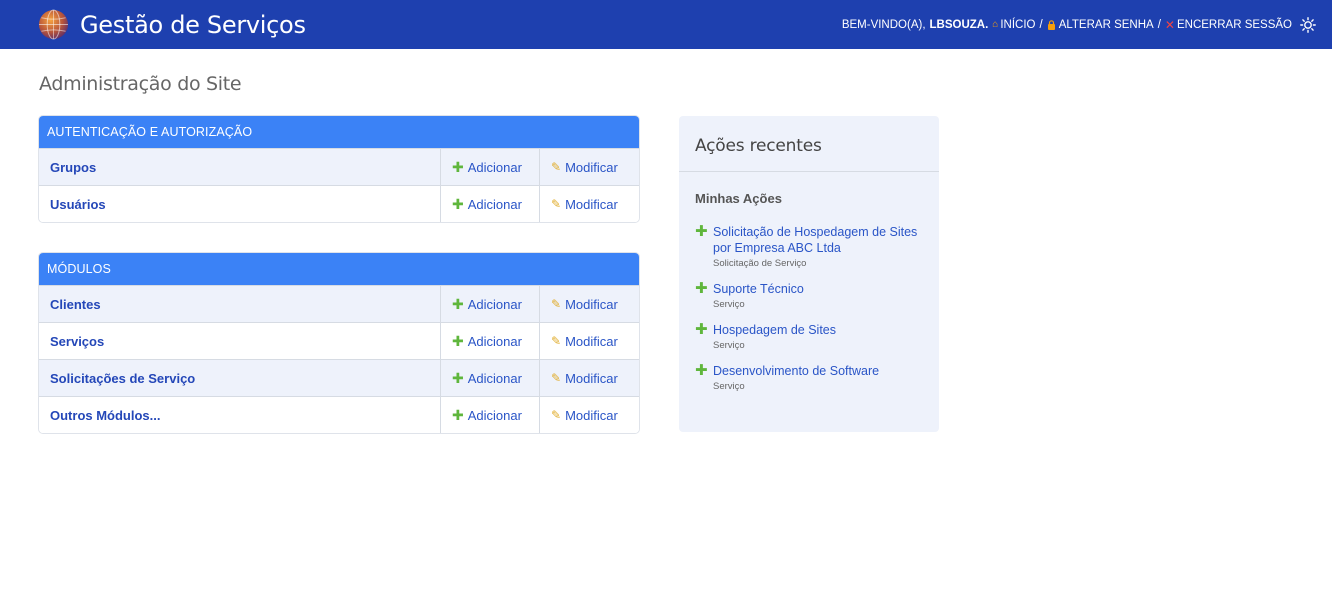 The width and height of the screenshot is (1332, 601). What do you see at coordinates (1051, 24) in the screenshot?
I see `lock-icon` at bounding box center [1051, 24].